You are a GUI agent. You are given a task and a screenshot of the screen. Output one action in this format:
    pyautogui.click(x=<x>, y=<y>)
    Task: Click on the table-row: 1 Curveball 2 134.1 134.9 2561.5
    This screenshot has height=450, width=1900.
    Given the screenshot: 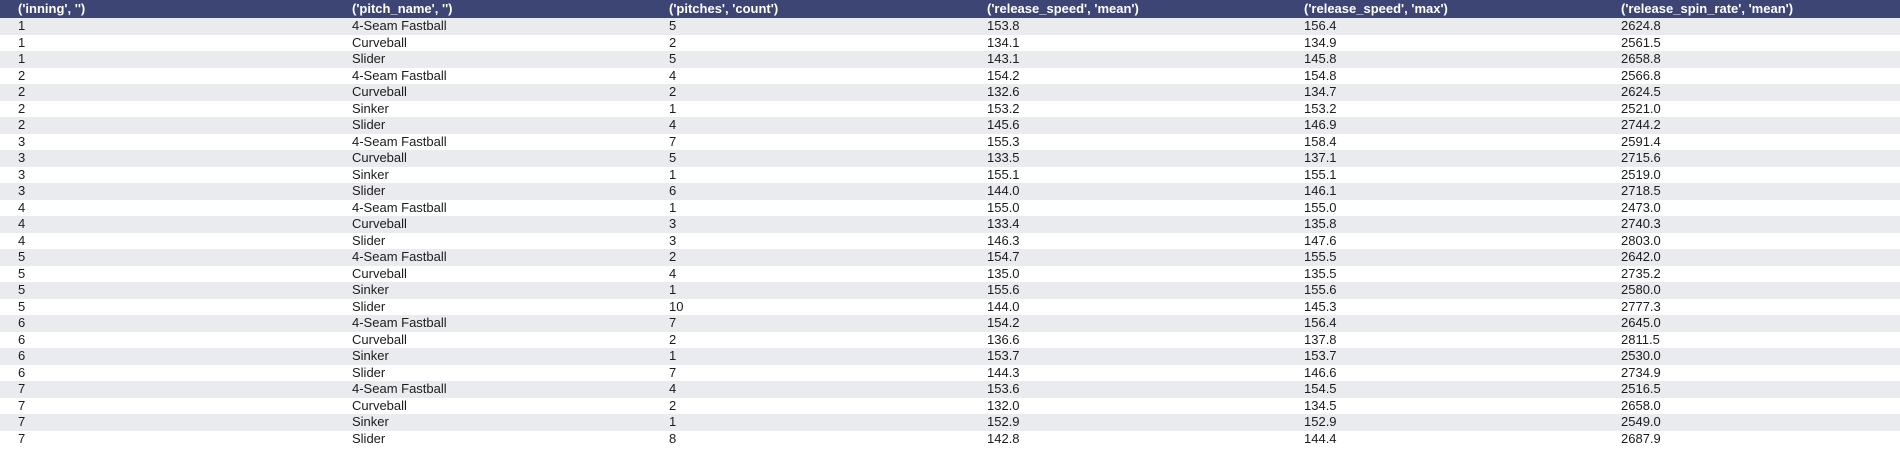 What is the action you would take?
    pyautogui.click(x=950, y=42)
    